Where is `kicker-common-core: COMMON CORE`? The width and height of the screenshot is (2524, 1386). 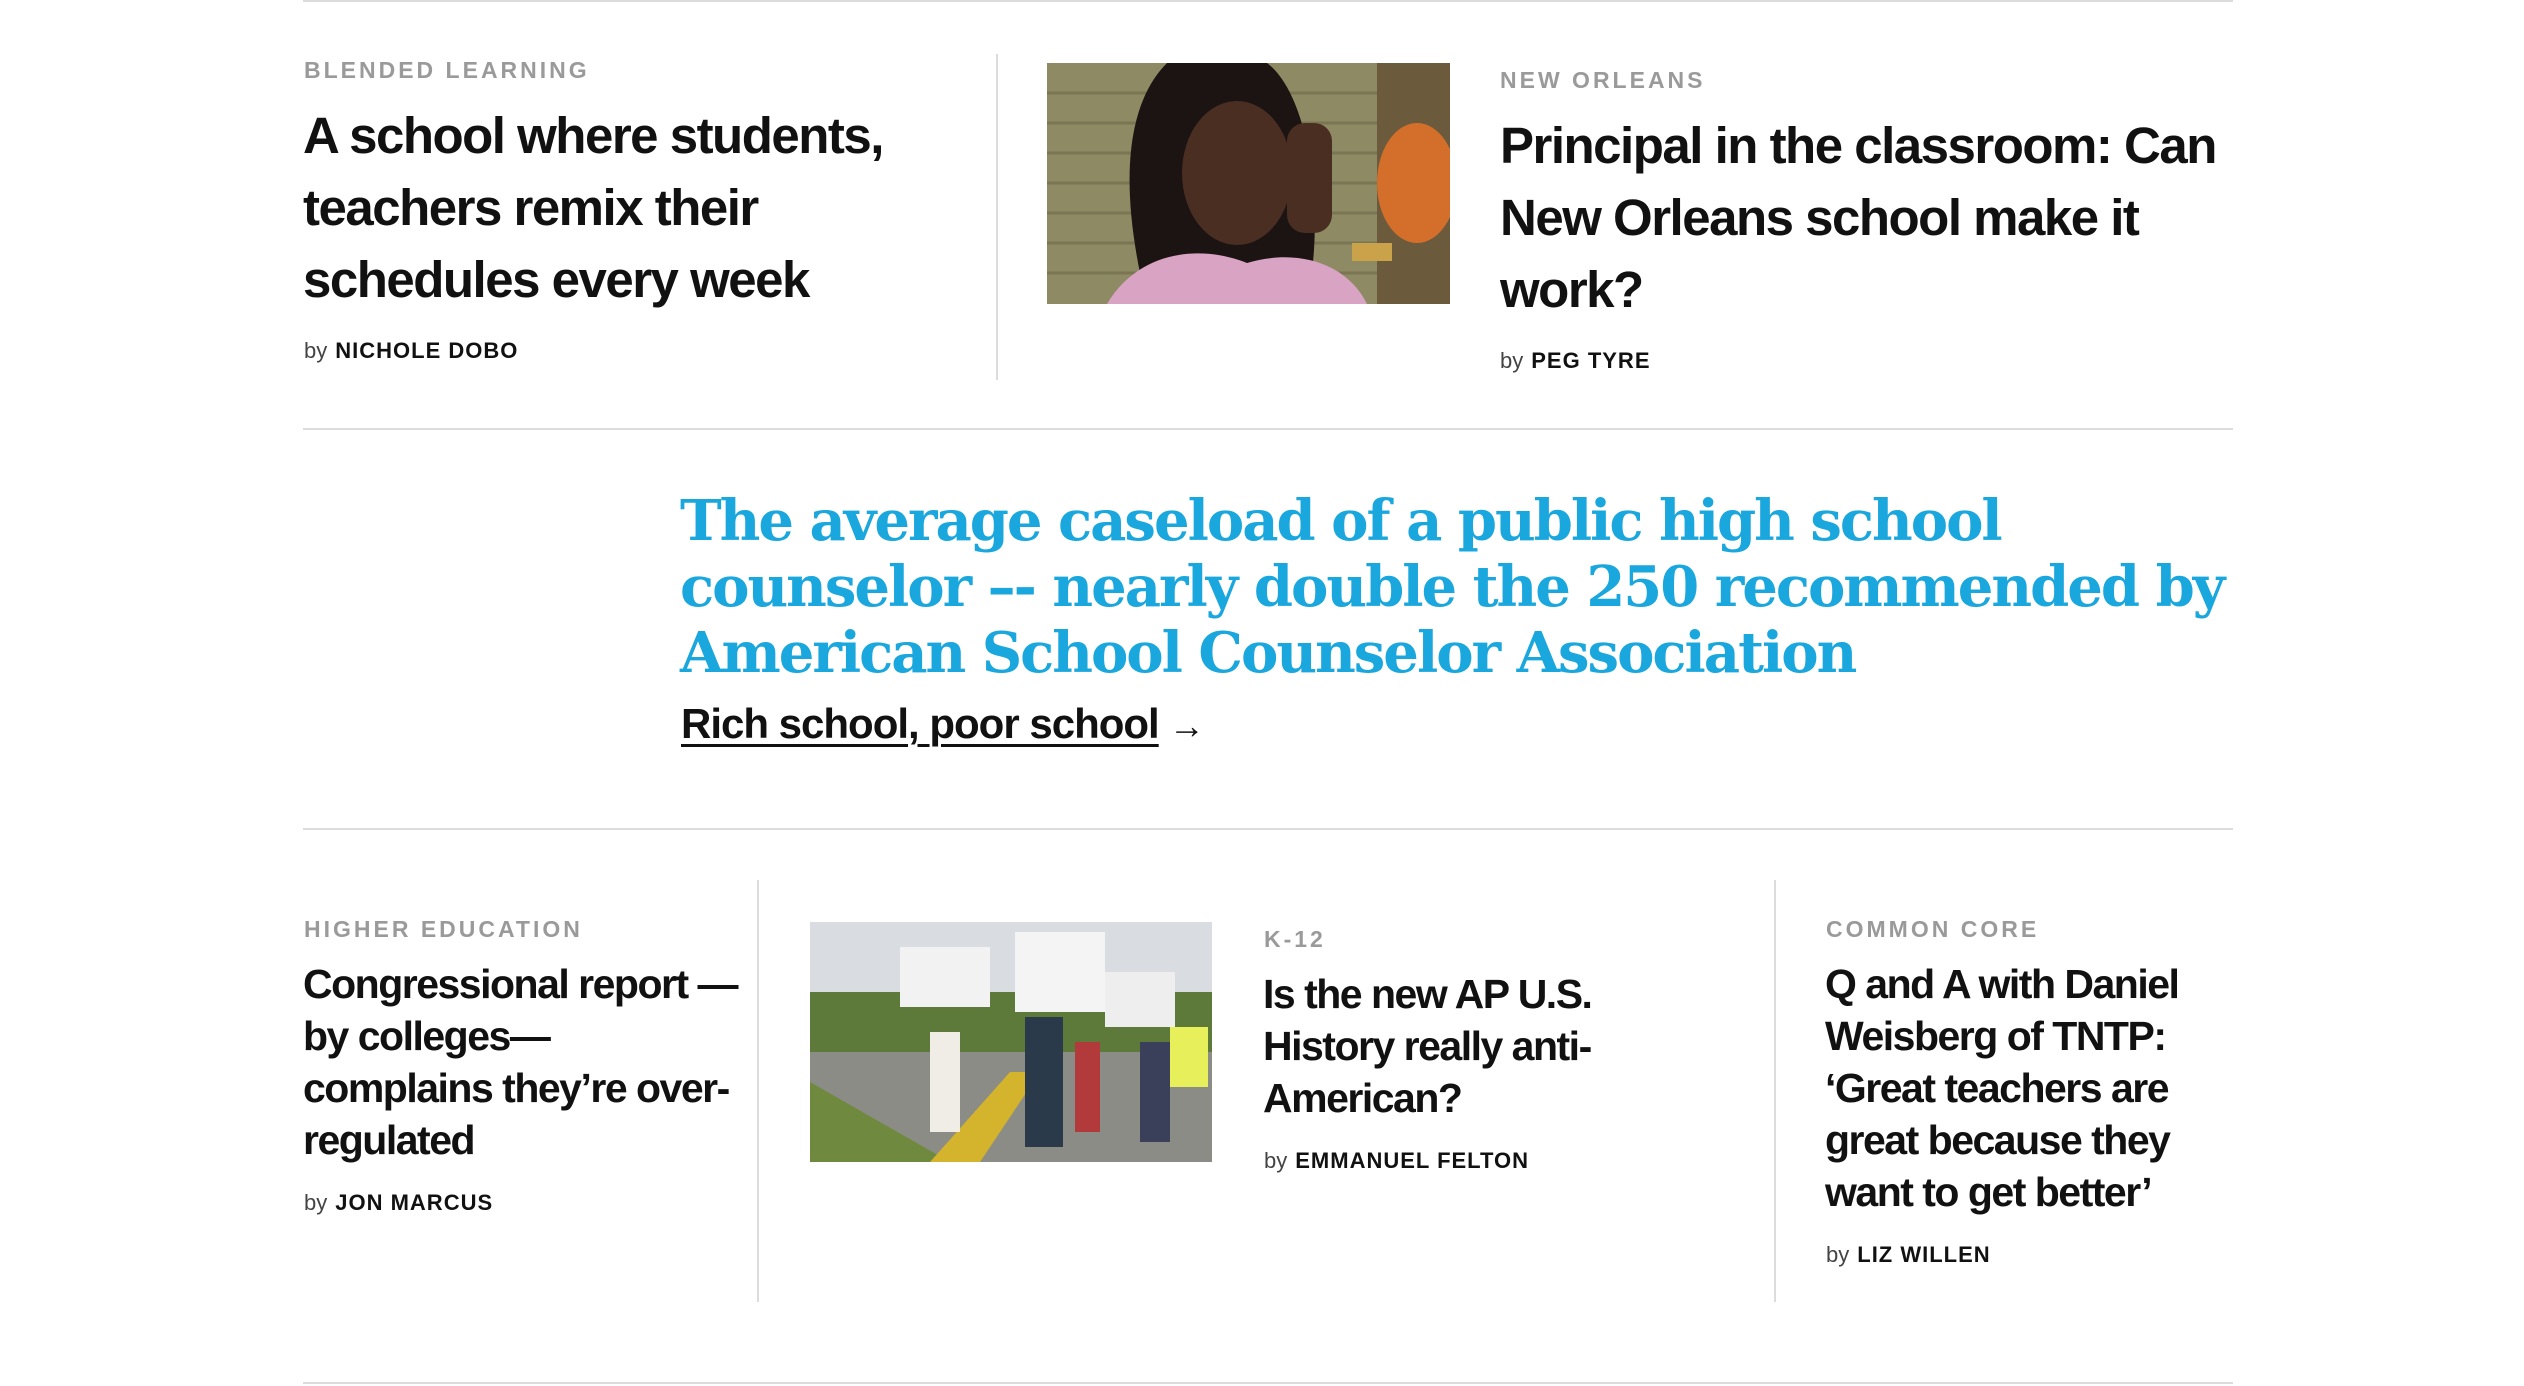 kicker-common-core: COMMON CORE is located at coordinates (1932, 929).